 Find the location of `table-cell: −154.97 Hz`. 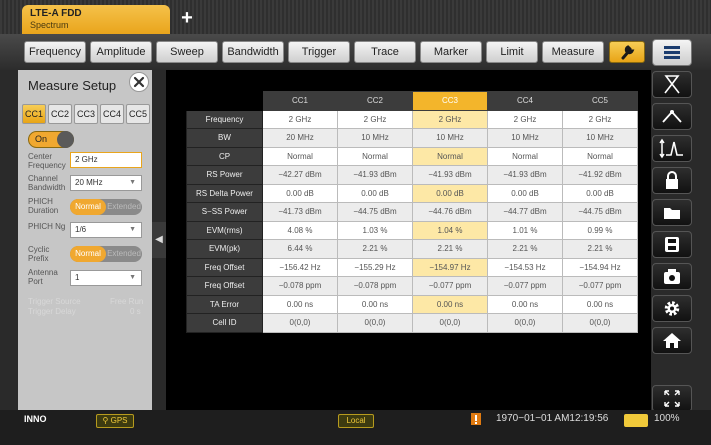

table-cell: −154.97 Hz is located at coordinates (450, 267).